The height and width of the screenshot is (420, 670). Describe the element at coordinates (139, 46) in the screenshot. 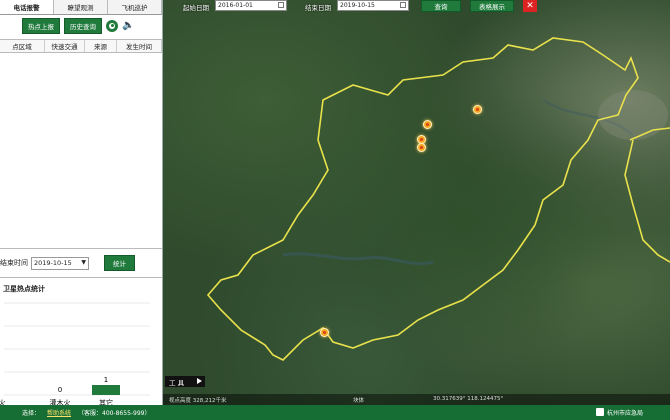

I see `column-header: 发生时间` at that location.